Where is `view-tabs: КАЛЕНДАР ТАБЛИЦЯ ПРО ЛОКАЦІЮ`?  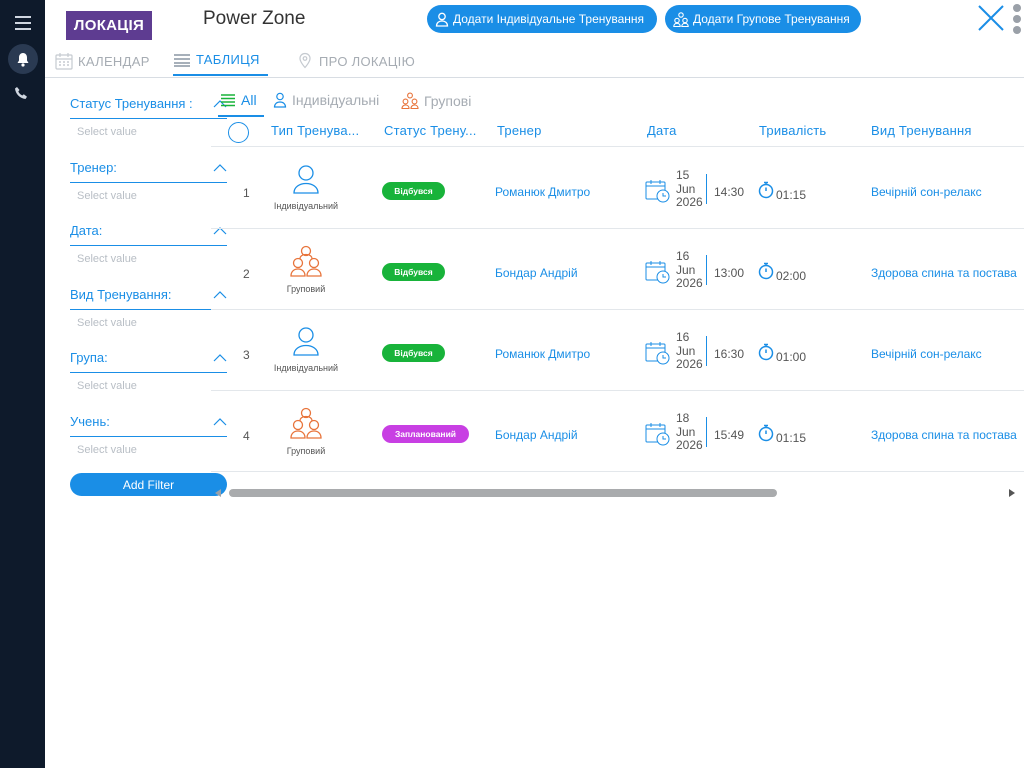
view-tabs: КАЛЕНДАР ТАБЛИЦЯ ПРО ЛОКАЦІЮ is located at coordinates (534, 60).